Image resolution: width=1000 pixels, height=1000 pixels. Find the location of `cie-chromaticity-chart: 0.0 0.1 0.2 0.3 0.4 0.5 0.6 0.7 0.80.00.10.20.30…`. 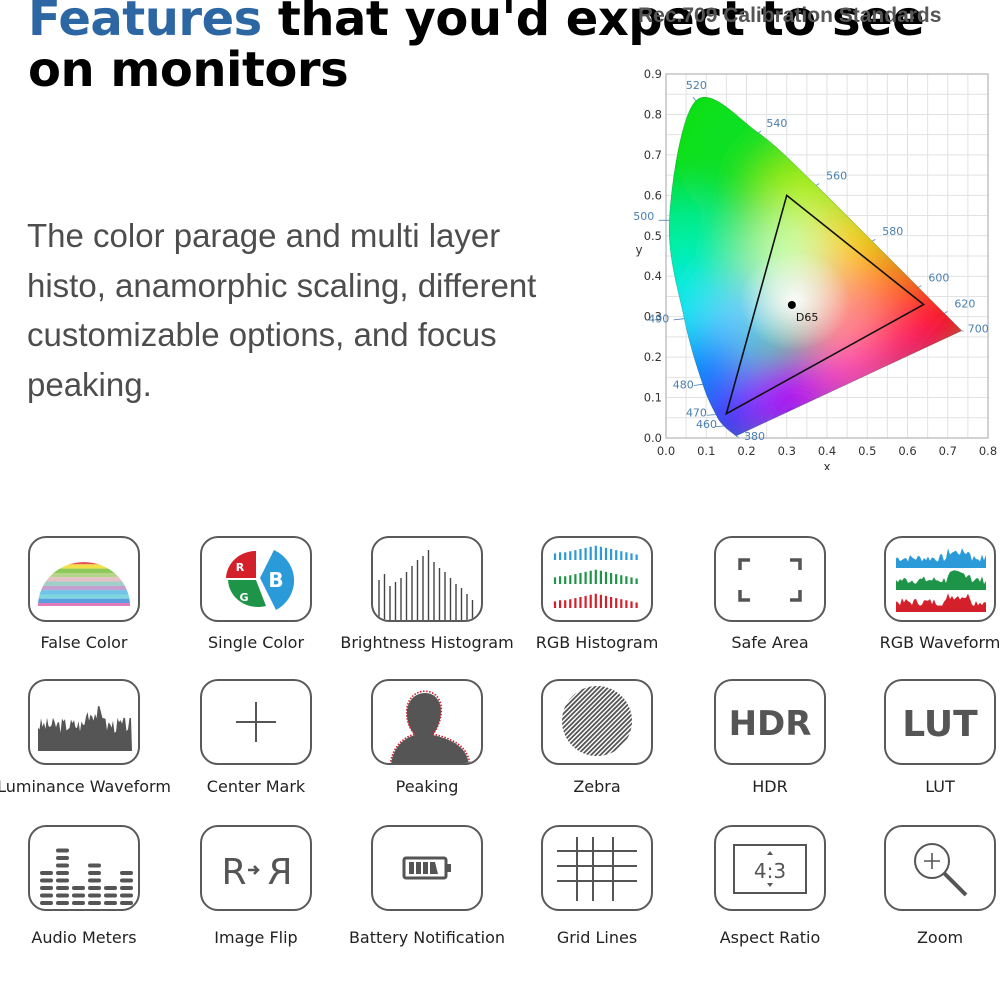

cie-chromaticity-chart: 0.0 0.1 0.2 0.3 0.4 0.5 0.6 0.7 0.80.00.10.20.30… is located at coordinates (815, 268).